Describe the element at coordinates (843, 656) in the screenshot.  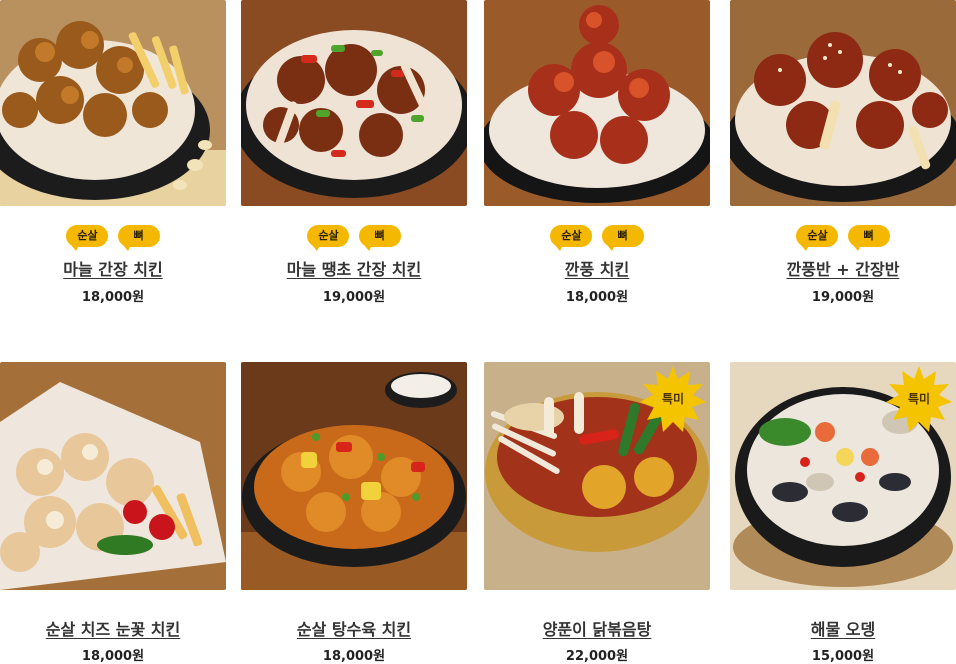
I see `menu-price: 15,000원` at that location.